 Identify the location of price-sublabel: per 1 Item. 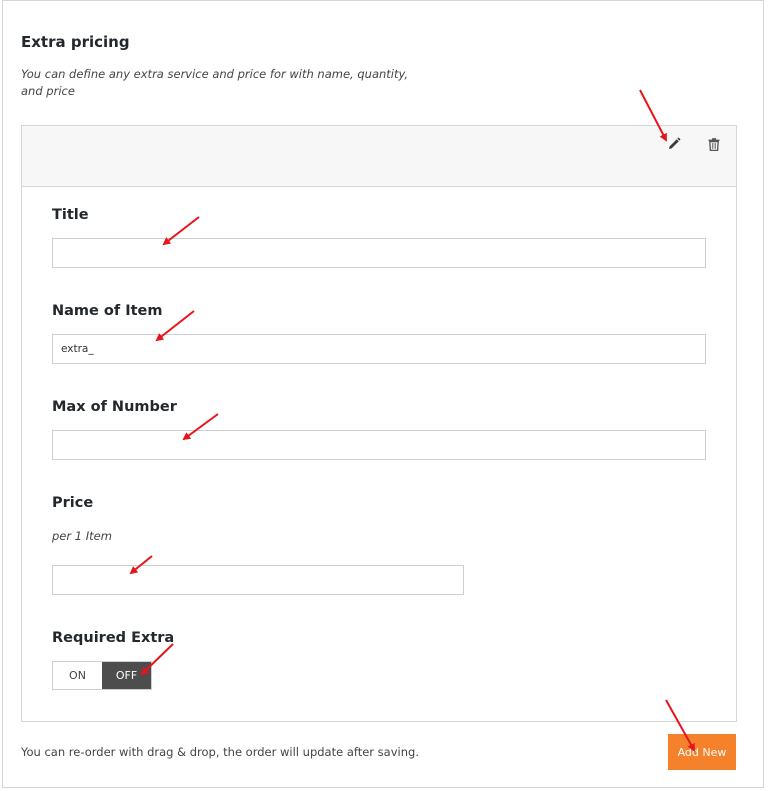
(82, 536).